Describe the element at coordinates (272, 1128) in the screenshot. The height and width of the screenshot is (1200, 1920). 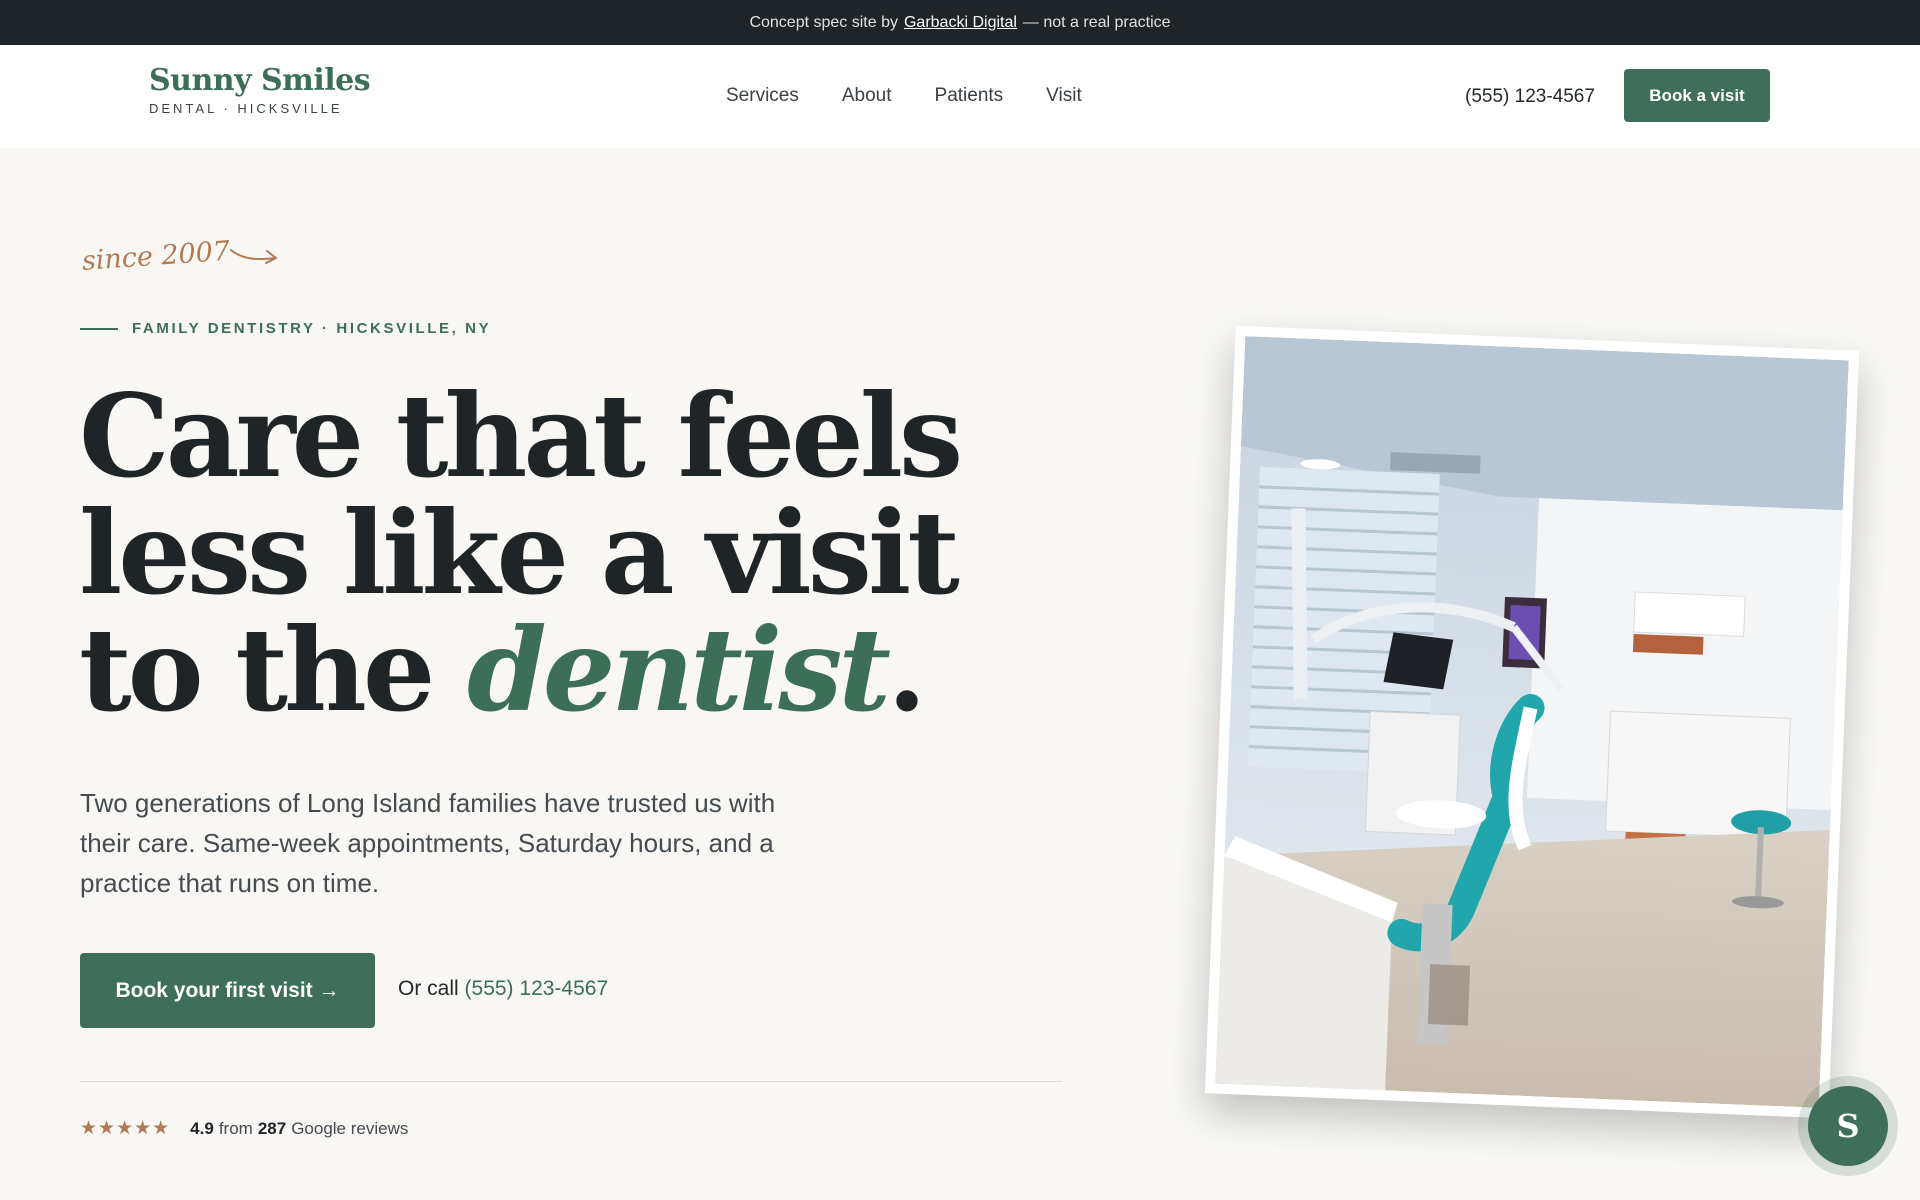
I see `rating-count: 287` at that location.